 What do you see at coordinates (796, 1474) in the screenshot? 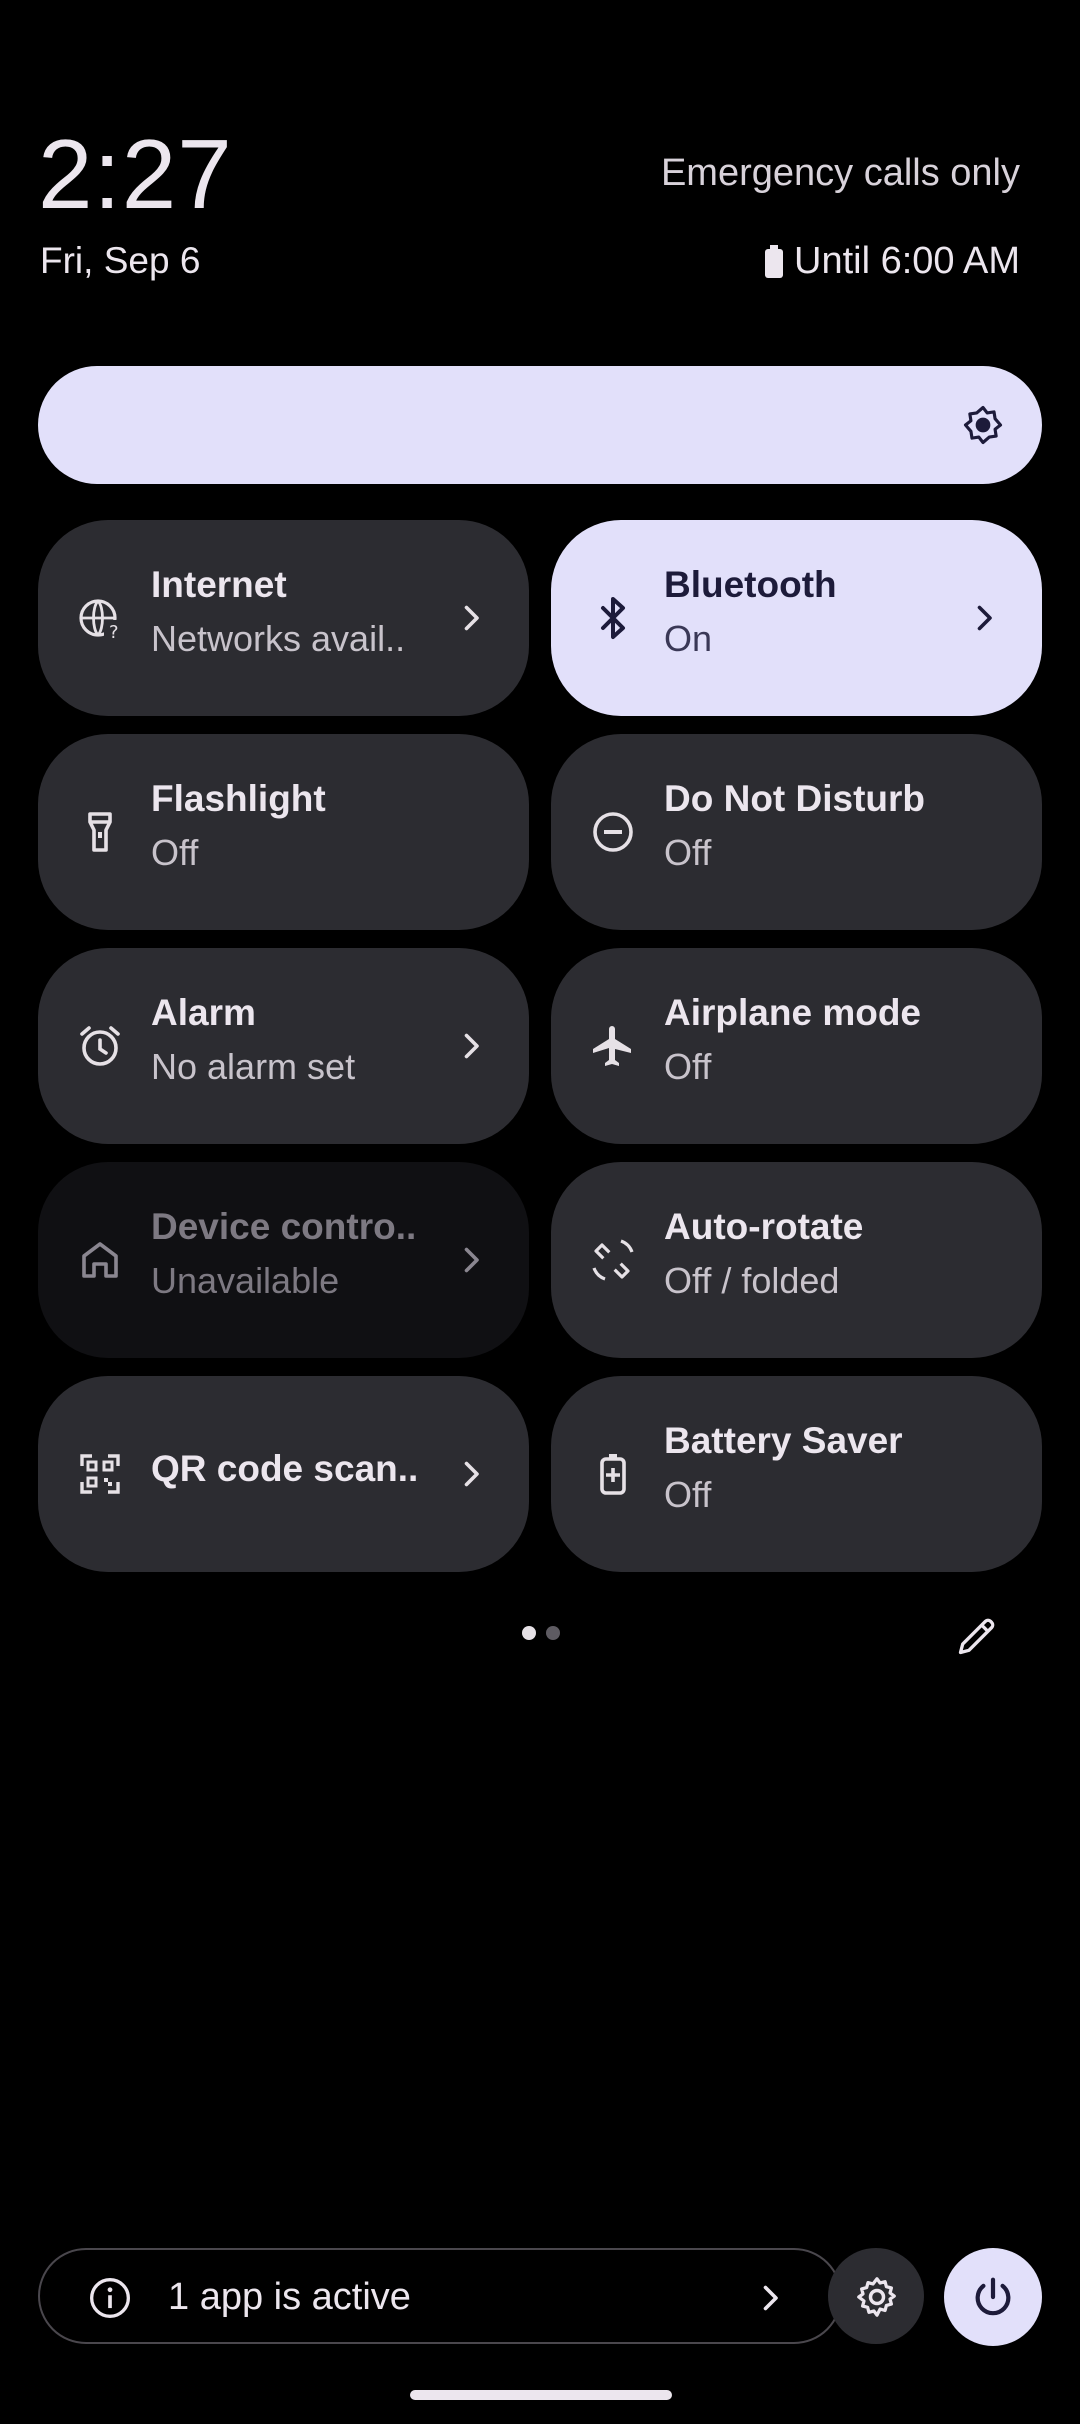
I see `tile-battery-saver: Battery Saver Off` at bounding box center [796, 1474].